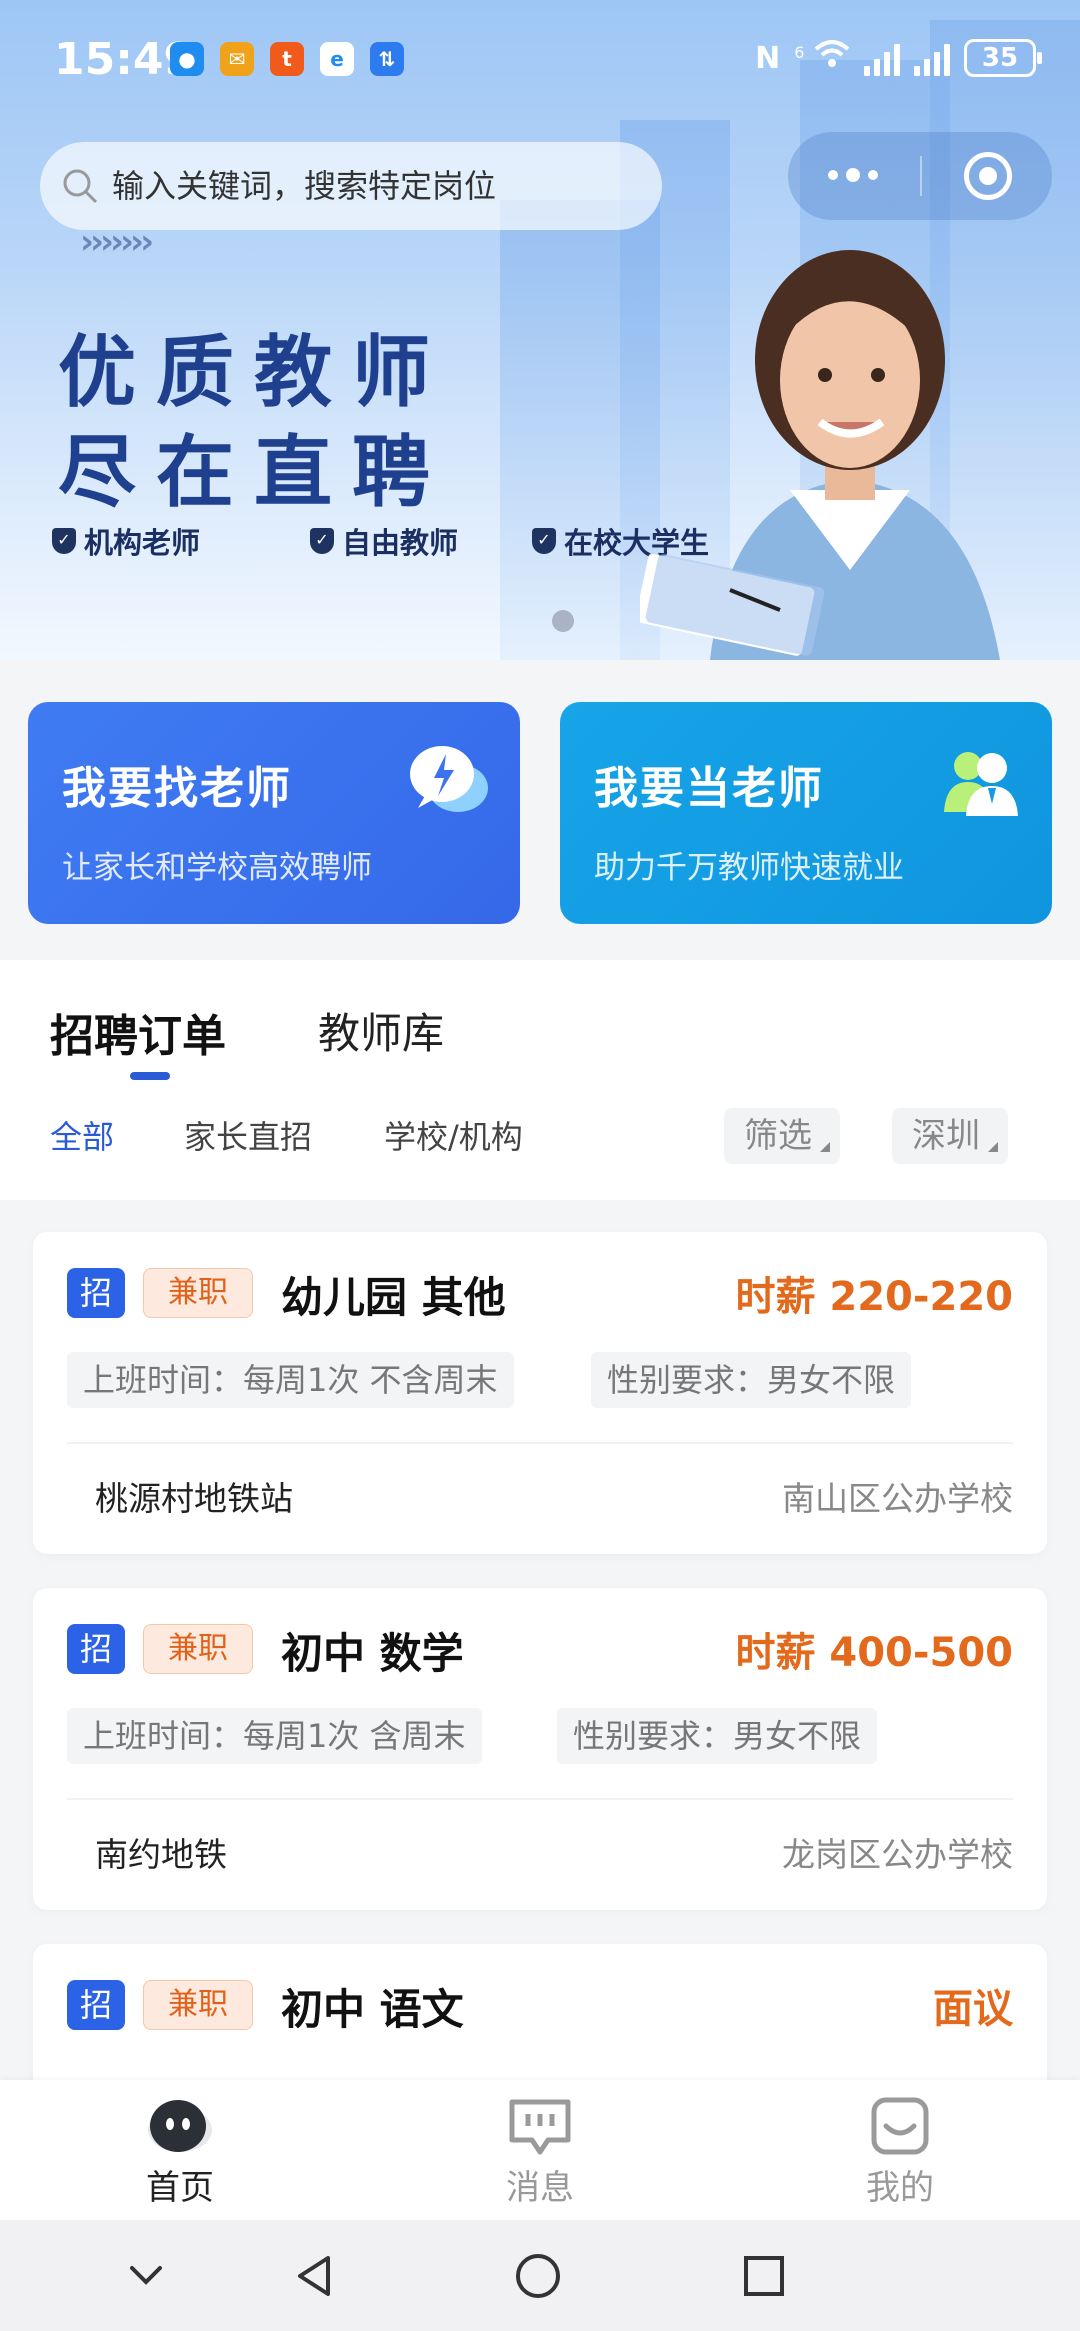 Image resolution: width=1080 pixels, height=2331 pixels. I want to click on job-schedule: 上班时间：每周1次 含周末, so click(274, 1736).